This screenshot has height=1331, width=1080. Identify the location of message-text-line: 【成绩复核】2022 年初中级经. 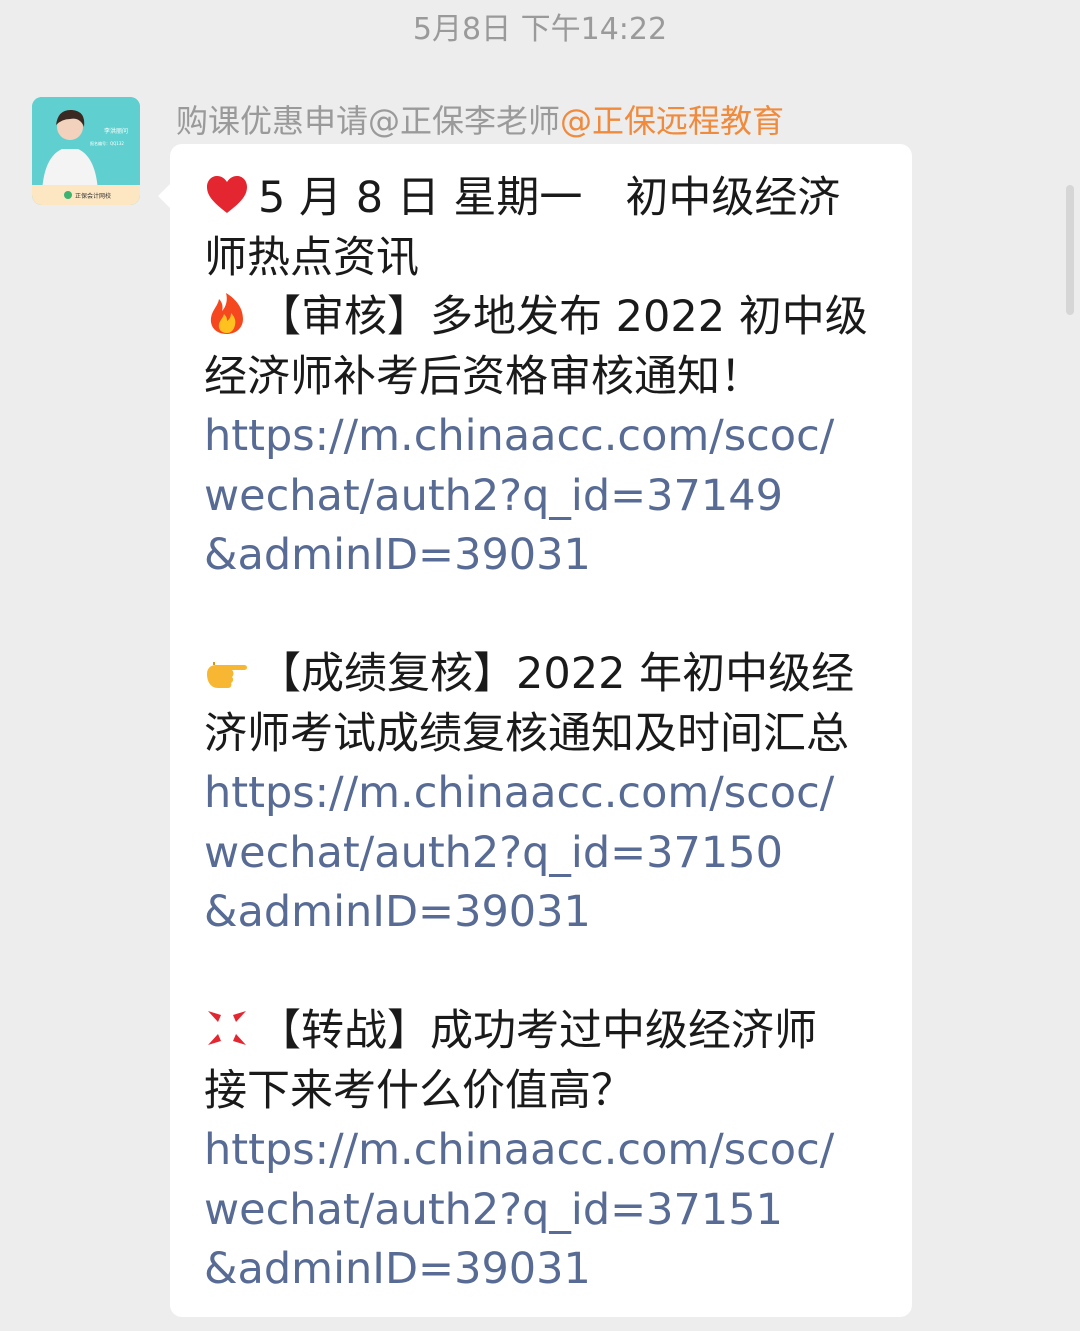
(544, 675).